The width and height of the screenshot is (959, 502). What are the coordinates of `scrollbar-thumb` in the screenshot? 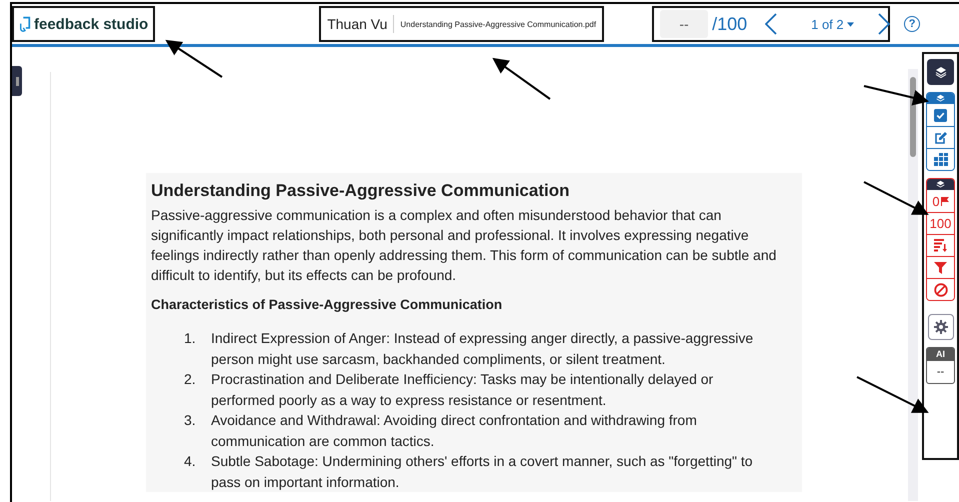 It's located at (913, 117).